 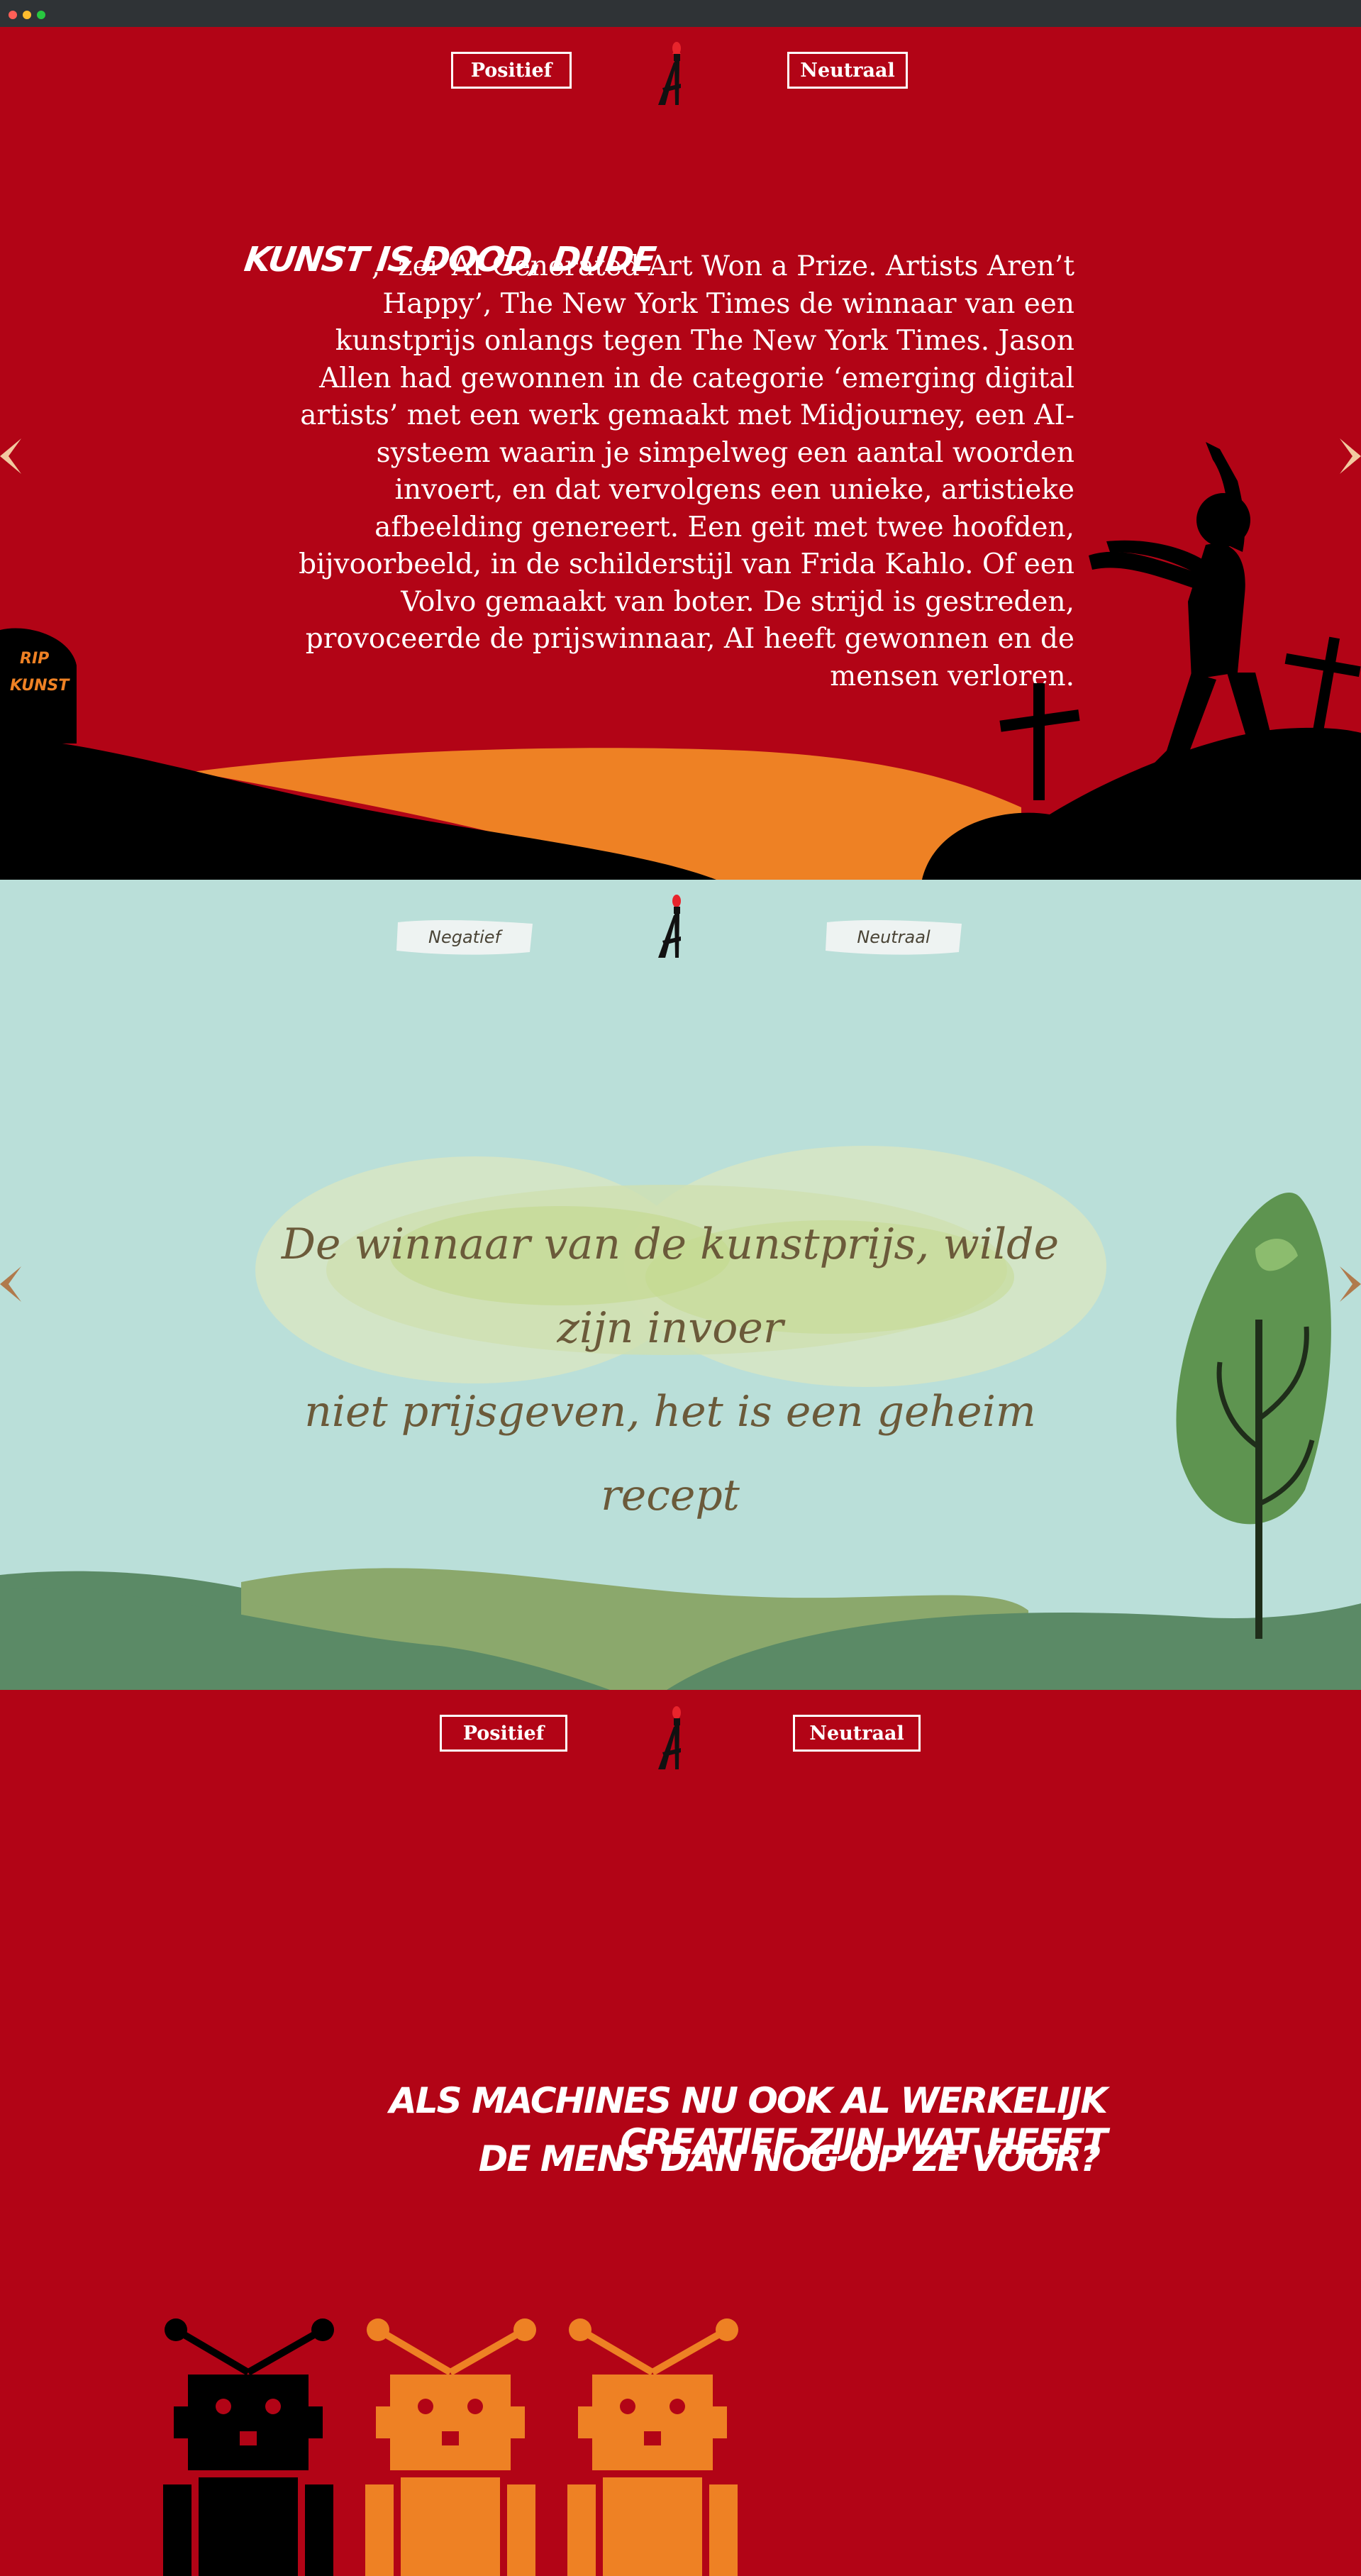 I want to click on tombstone-label: RIP KUNST, so click(x=39, y=673).